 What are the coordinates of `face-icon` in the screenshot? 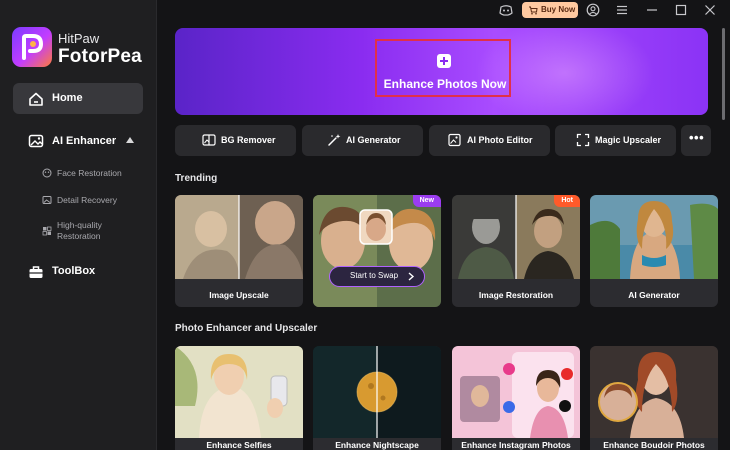 It's located at (47, 173).